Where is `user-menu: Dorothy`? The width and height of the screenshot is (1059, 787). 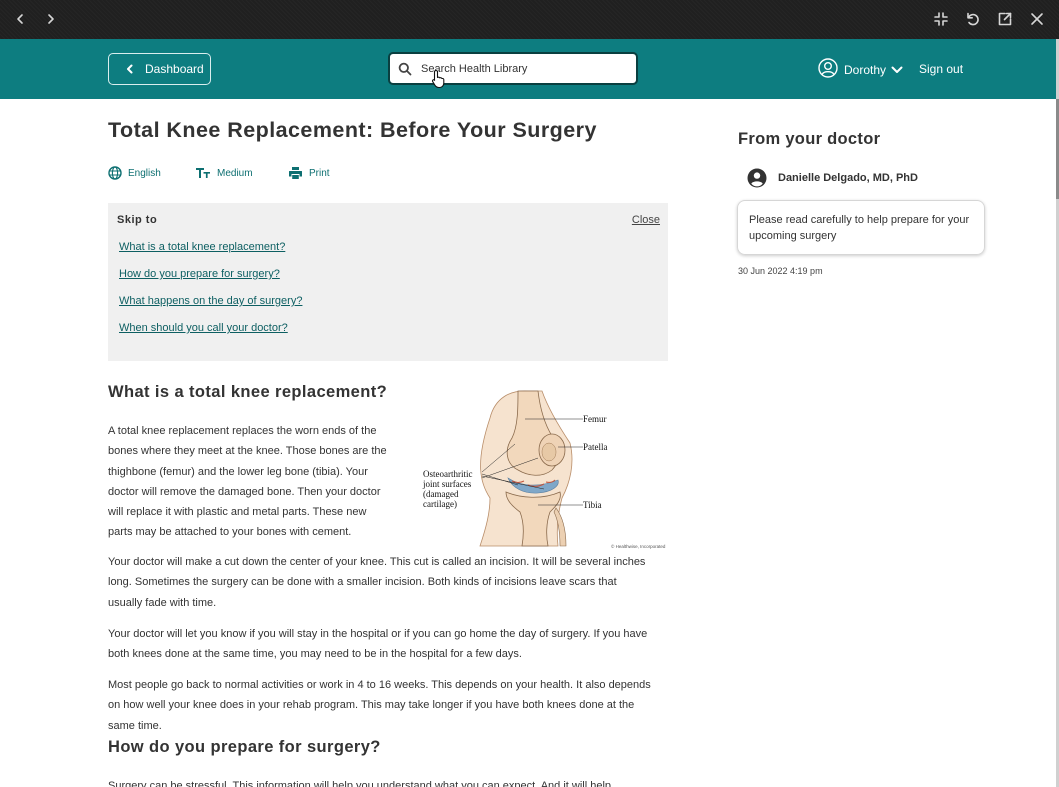
user-menu: Dorothy is located at coordinates (860, 69).